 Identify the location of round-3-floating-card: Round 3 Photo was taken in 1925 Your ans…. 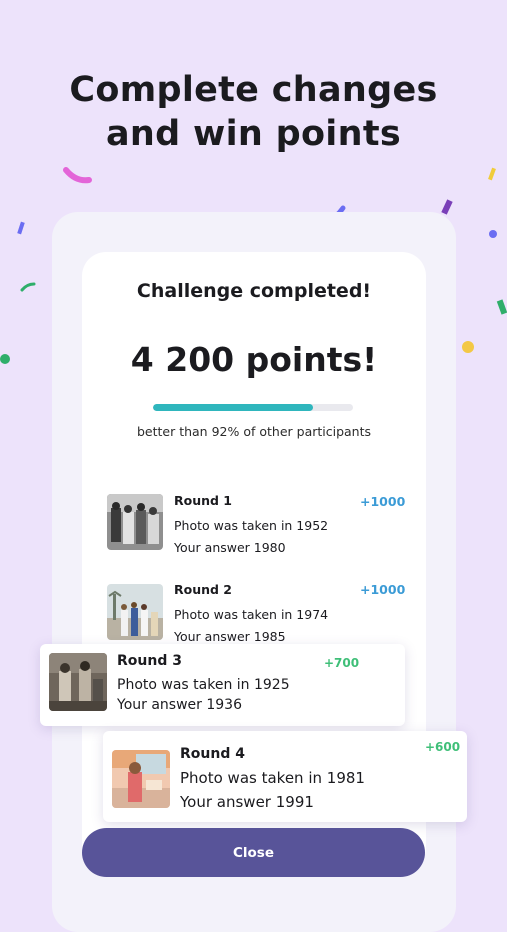
(222, 685).